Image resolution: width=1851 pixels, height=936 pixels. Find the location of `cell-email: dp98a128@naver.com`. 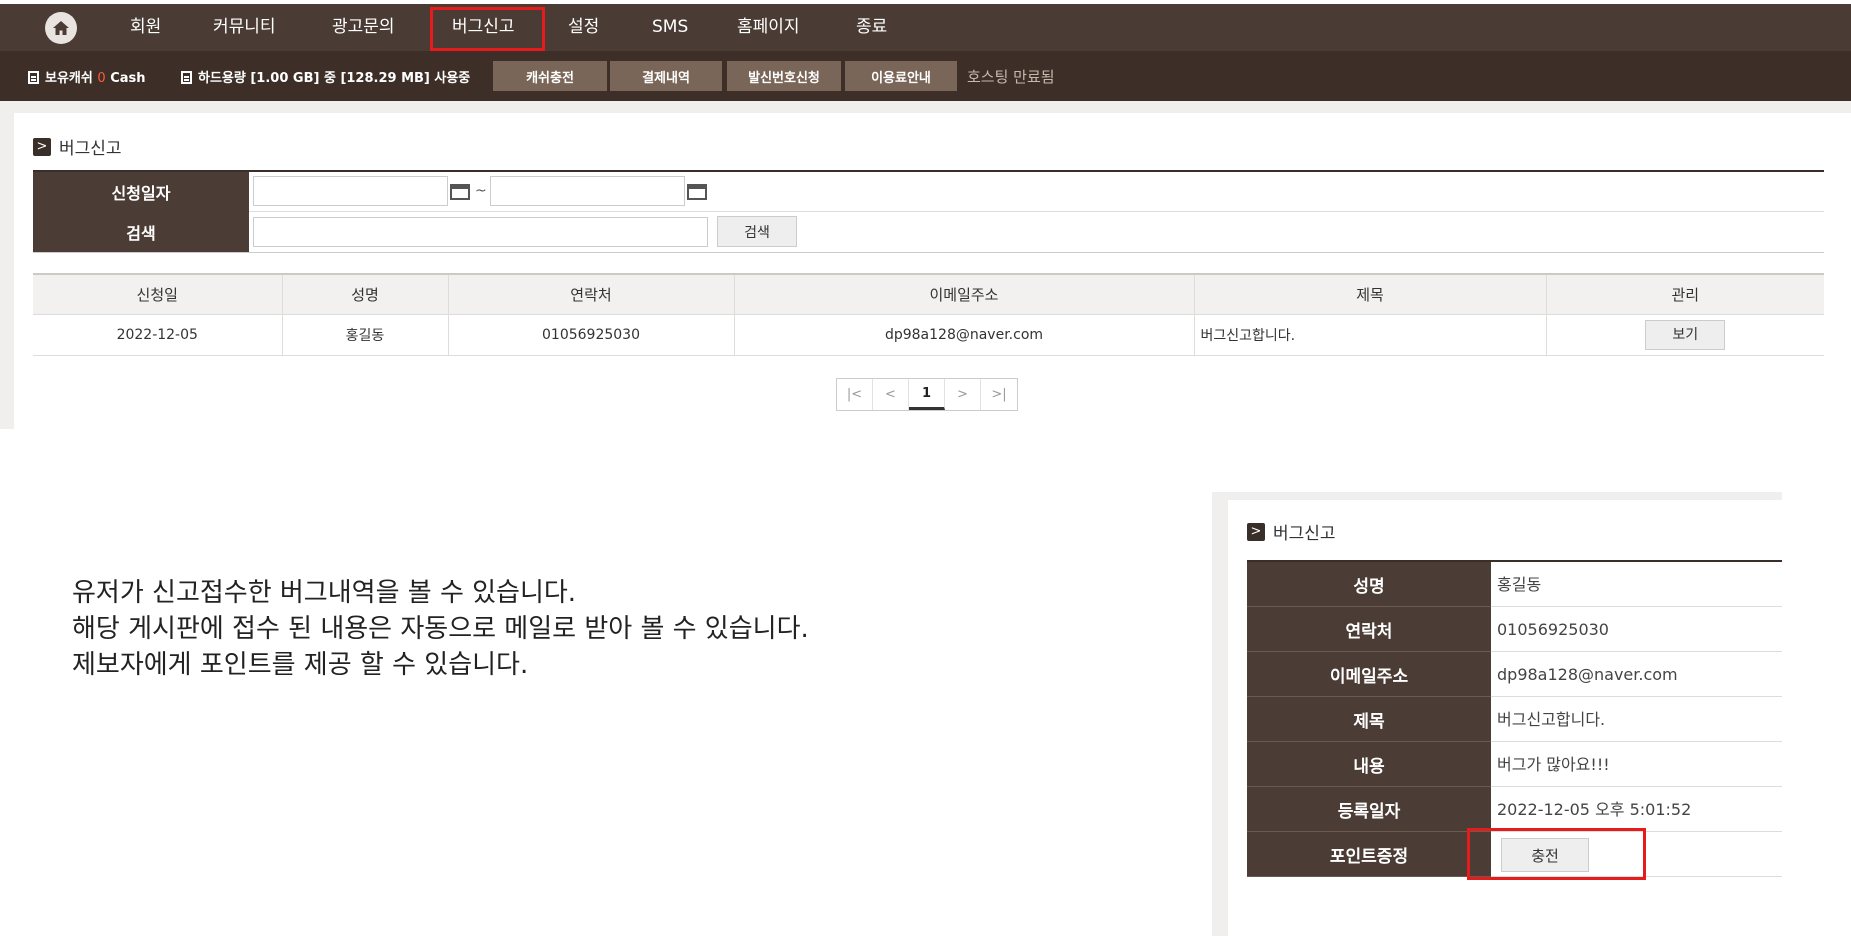

cell-email: dp98a128@naver.com is located at coordinates (964, 334).